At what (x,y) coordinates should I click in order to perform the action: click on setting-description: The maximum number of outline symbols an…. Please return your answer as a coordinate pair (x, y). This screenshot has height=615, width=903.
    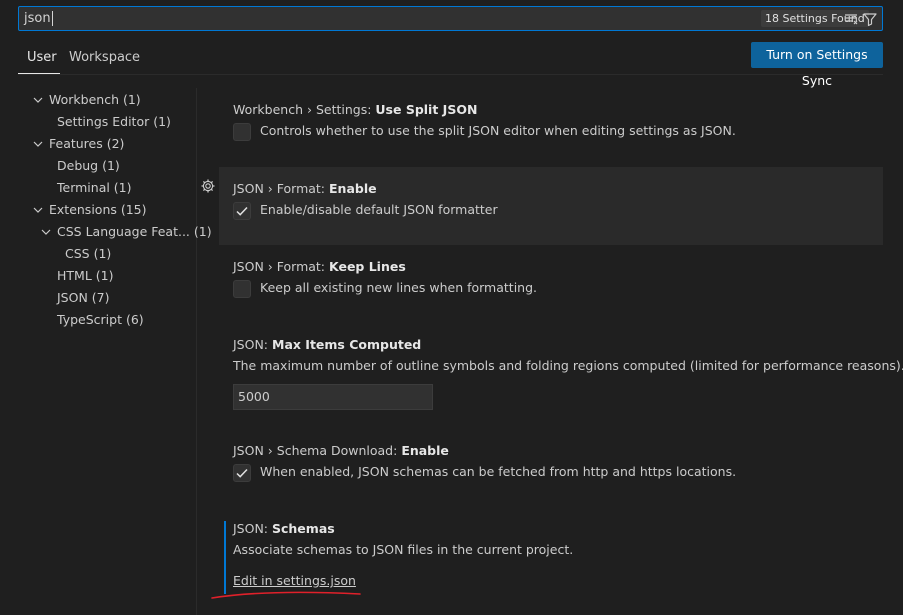
    Looking at the image, I should click on (568, 365).